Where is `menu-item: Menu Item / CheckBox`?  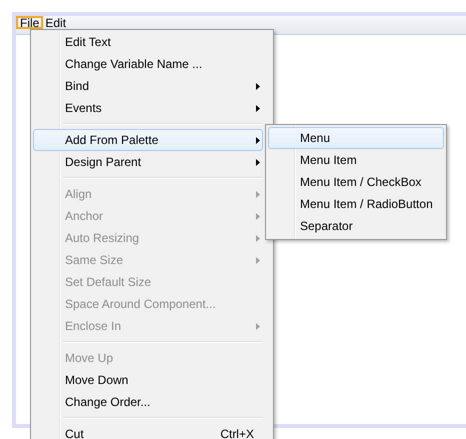
menu-item: Menu Item / CheckBox is located at coordinates (356, 182).